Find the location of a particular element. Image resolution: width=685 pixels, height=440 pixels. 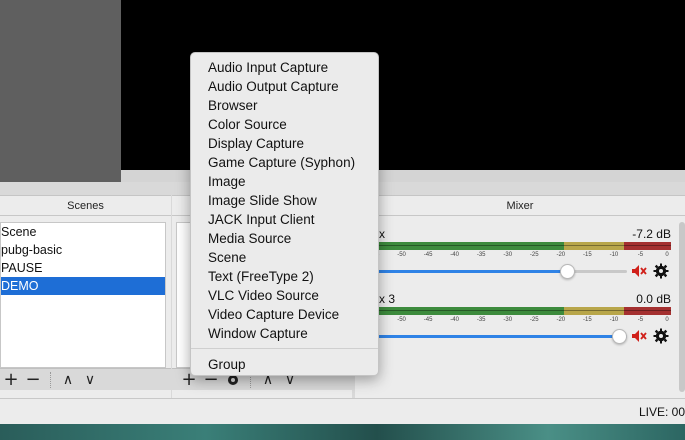

status-bar: LIVE: 00 is located at coordinates (342, 411).